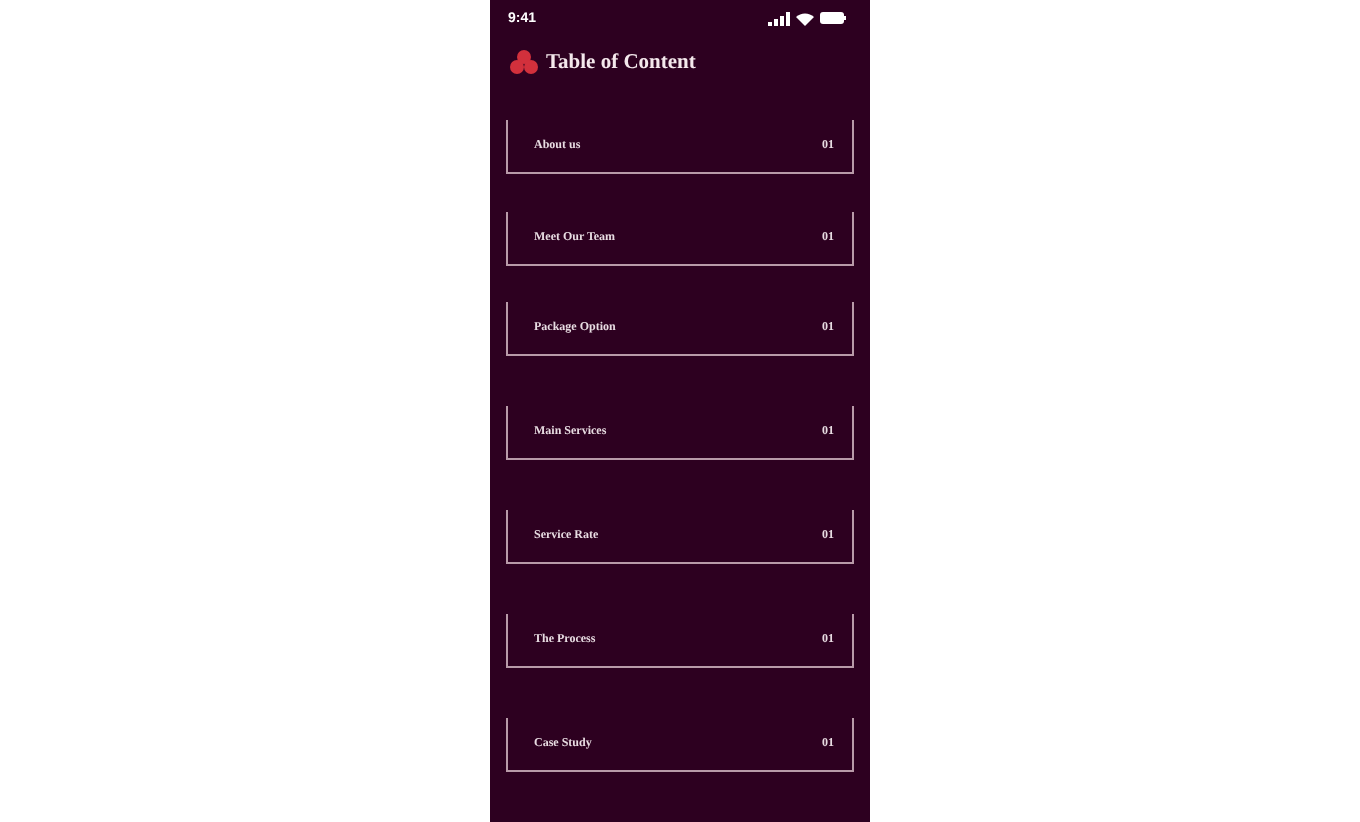  What do you see at coordinates (524, 62) in the screenshot?
I see `logo-icon` at bounding box center [524, 62].